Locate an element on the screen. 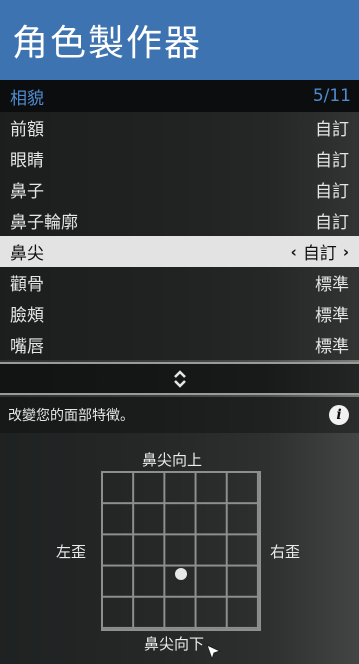 The width and height of the screenshot is (359, 664). description-bar: 改變您的面部特徵。 i is located at coordinates (179, 415).